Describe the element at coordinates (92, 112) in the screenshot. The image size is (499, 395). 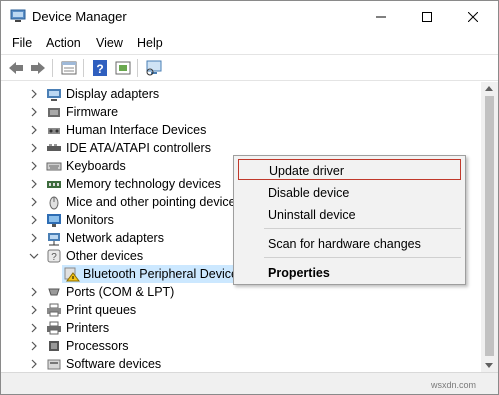
I see `tree-item-label: Firmware` at that location.